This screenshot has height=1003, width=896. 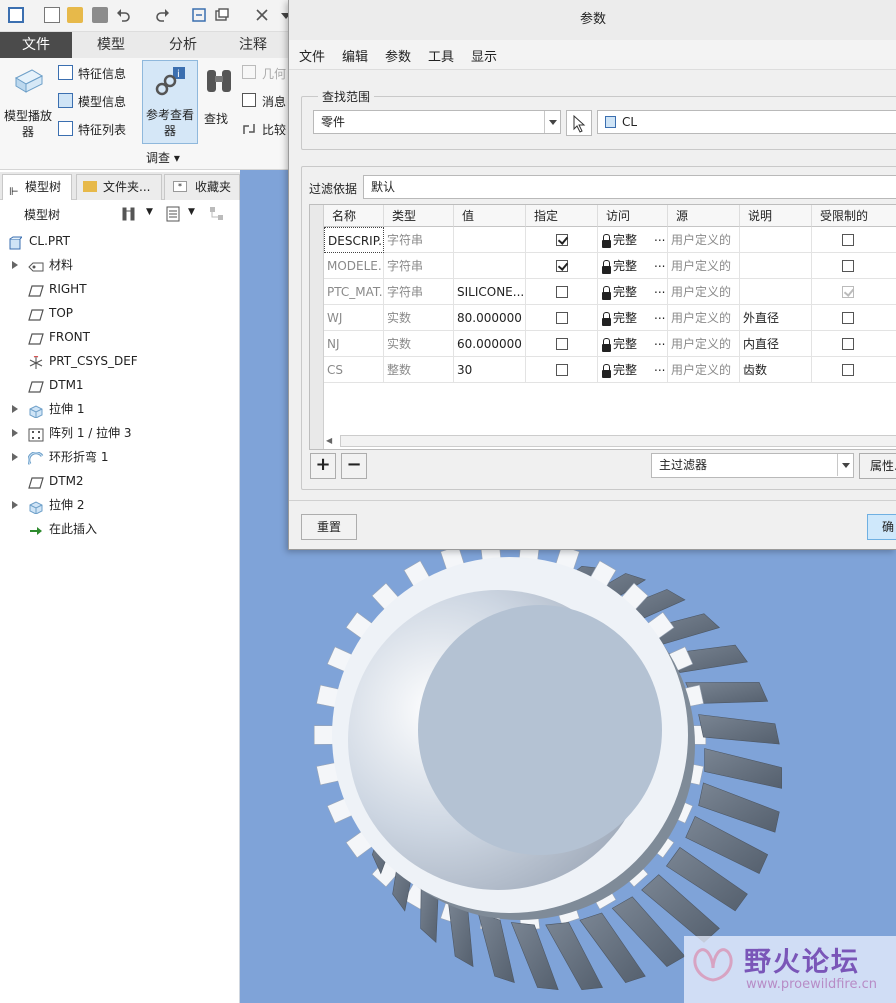 What do you see at coordinates (484, 55) in the screenshot?
I see `menu-display: 显示` at bounding box center [484, 55].